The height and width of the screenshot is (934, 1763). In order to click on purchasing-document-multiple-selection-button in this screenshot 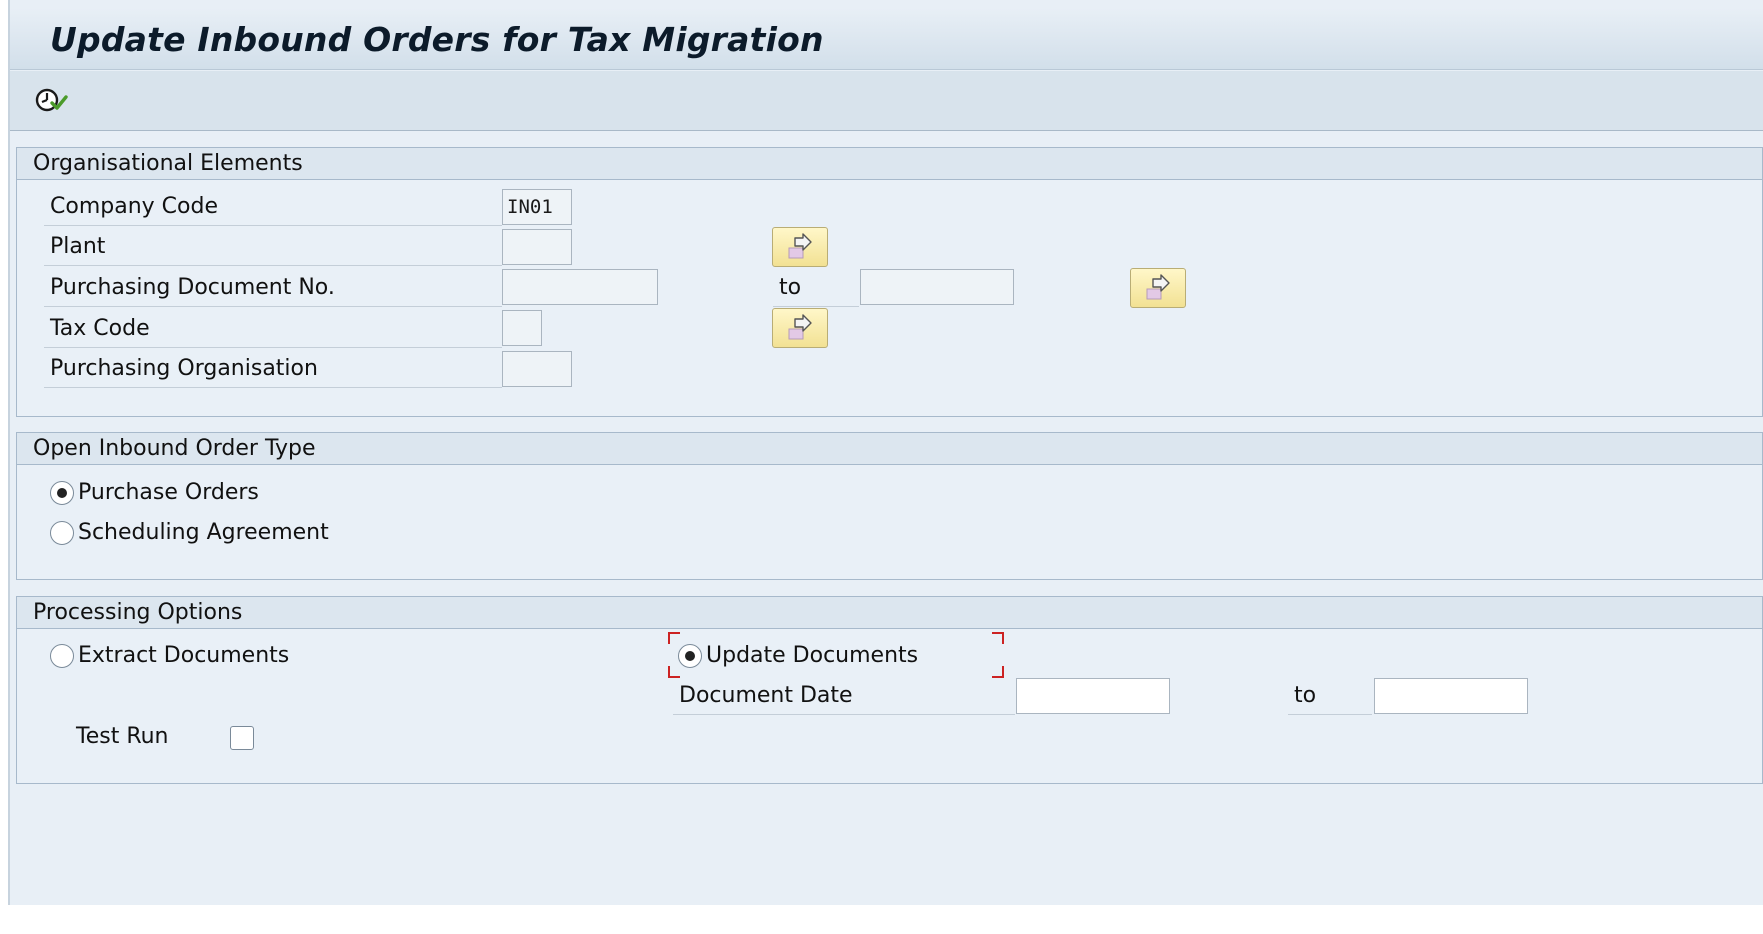, I will do `click(1158, 288)`.